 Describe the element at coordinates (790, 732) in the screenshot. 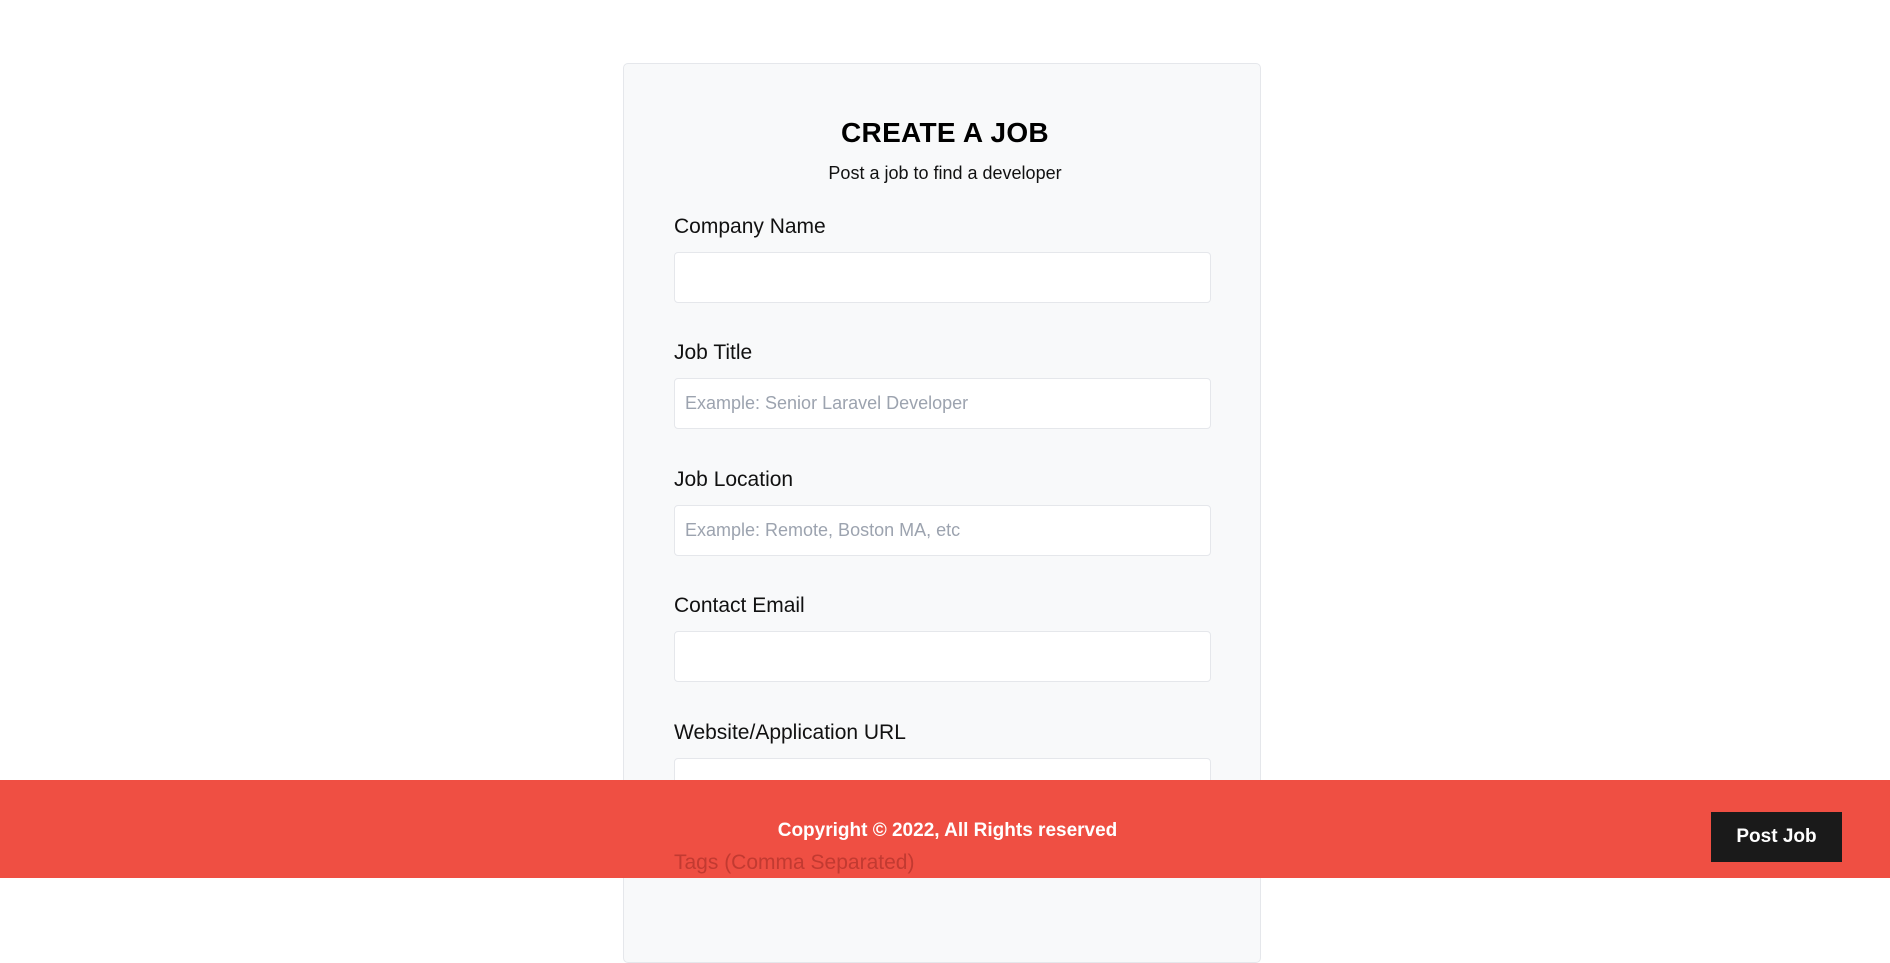

I see `website-url-label: Website/Application URL` at that location.